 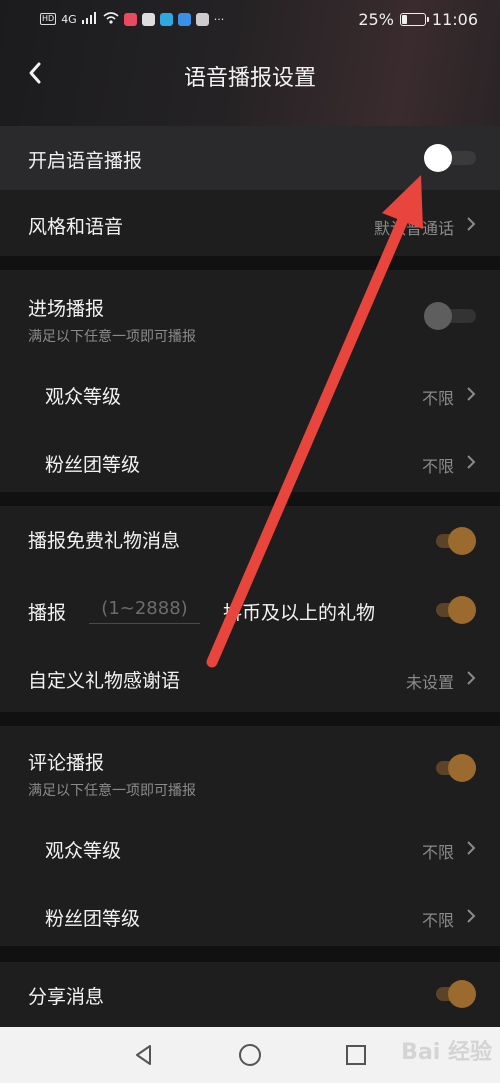 What do you see at coordinates (250, 679) in the screenshot?
I see `row-custom-thanks: 自定义礼物感谢语 未设置` at bounding box center [250, 679].